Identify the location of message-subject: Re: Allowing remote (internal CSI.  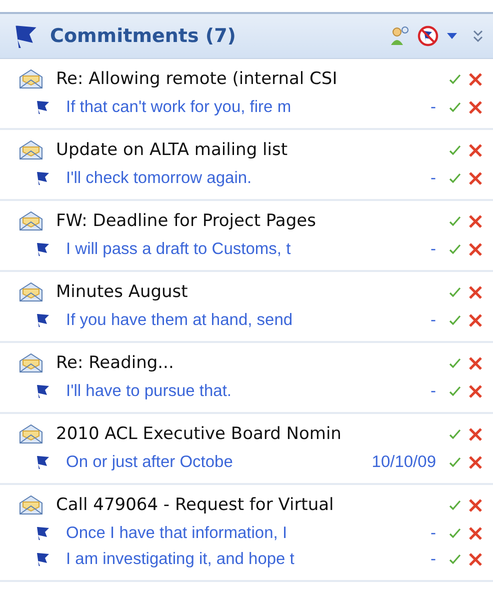
(249, 79).